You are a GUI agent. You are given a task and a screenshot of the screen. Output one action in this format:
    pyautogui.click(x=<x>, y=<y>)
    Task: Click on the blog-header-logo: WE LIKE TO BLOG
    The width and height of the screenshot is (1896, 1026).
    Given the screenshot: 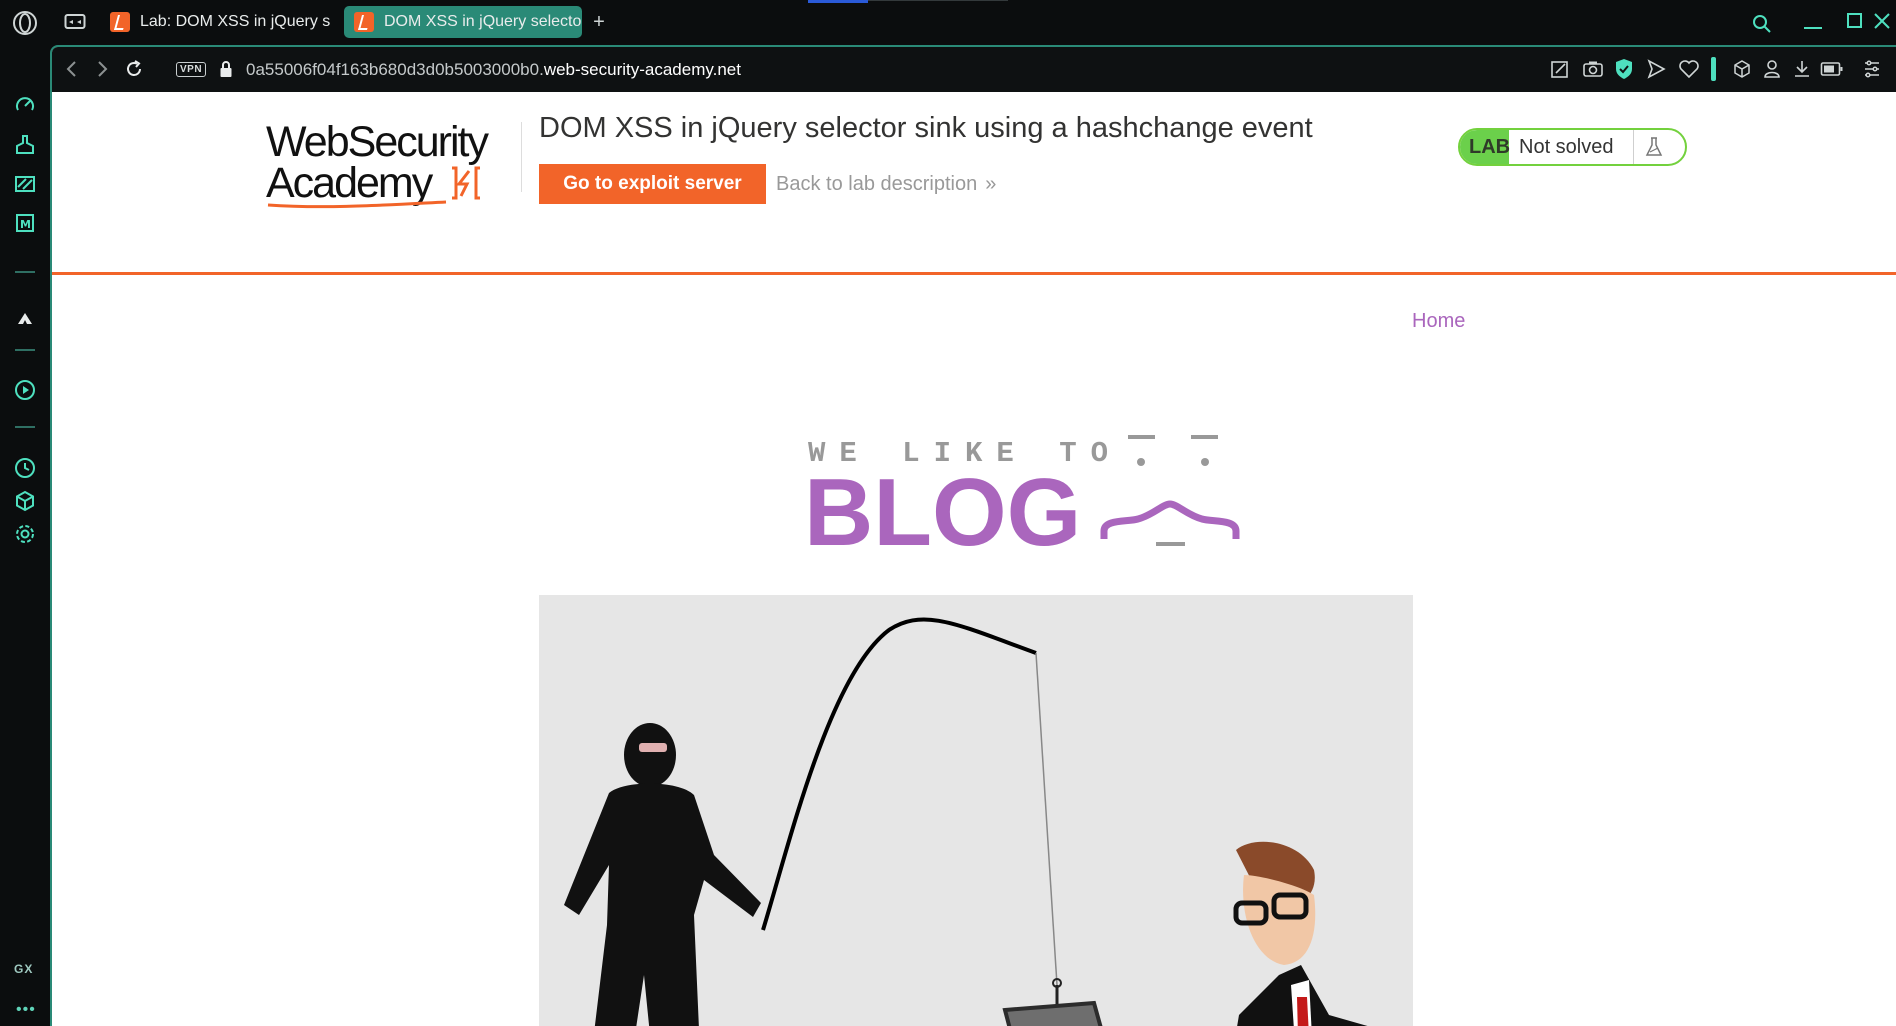 What is the action you would take?
    pyautogui.click(x=1026, y=497)
    